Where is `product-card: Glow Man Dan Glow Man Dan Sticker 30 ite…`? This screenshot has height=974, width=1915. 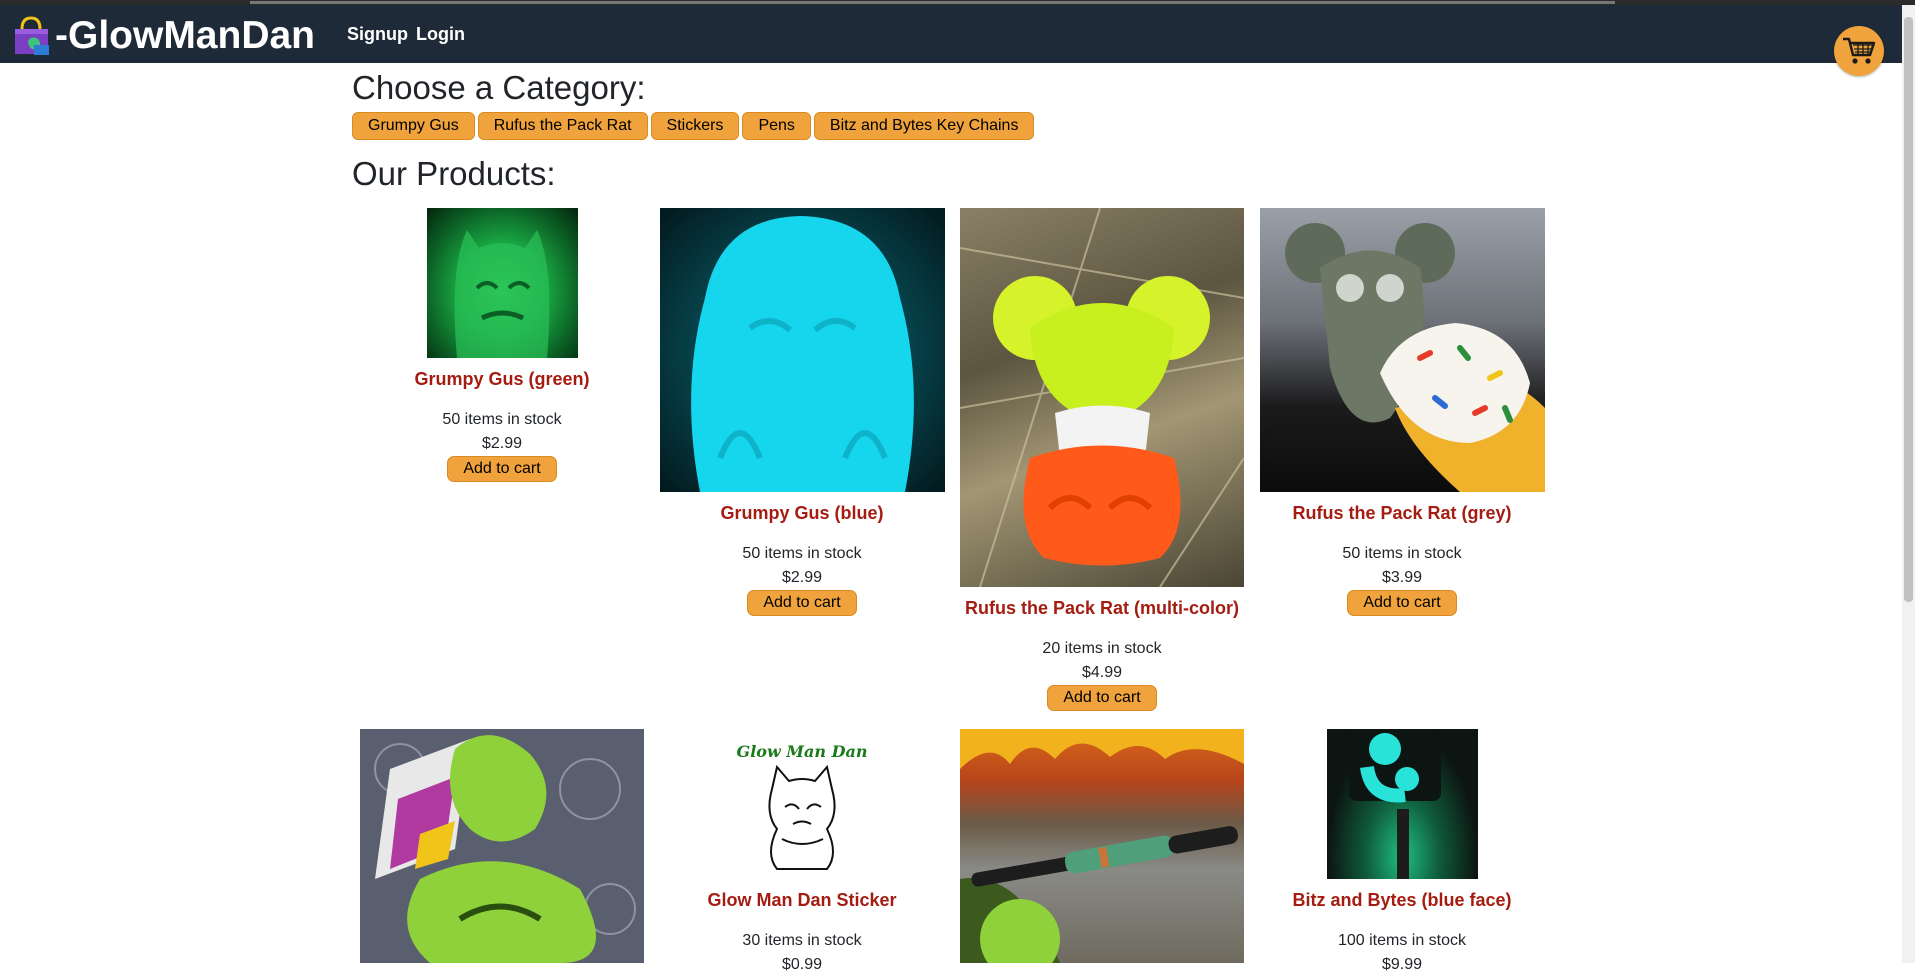 product-card: Glow Man Dan Glow Man Dan Sticker 30 ite… is located at coordinates (802, 851).